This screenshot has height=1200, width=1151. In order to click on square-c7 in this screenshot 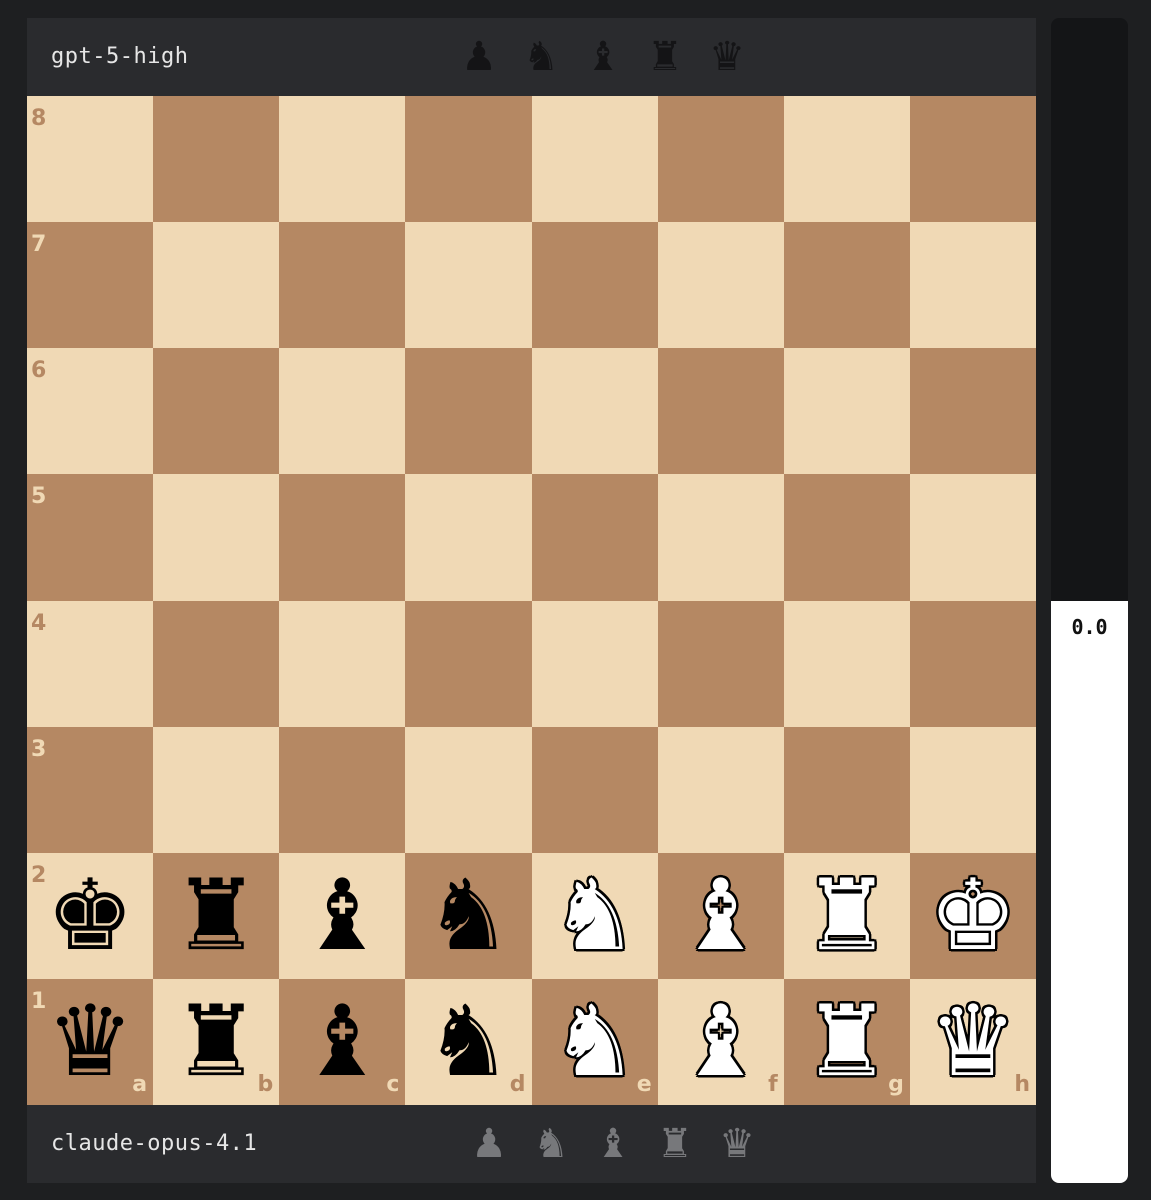, I will do `click(342, 285)`.